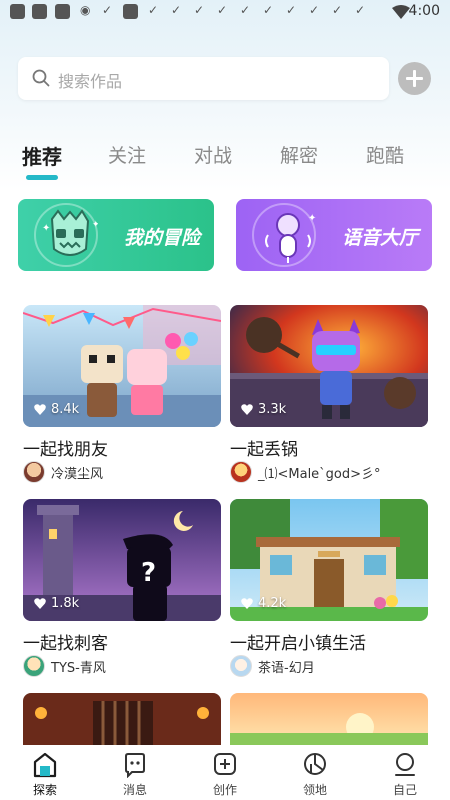  What do you see at coordinates (224, 790) in the screenshot?
I see `nav-label: 创作` at bounding box center [224, 790].